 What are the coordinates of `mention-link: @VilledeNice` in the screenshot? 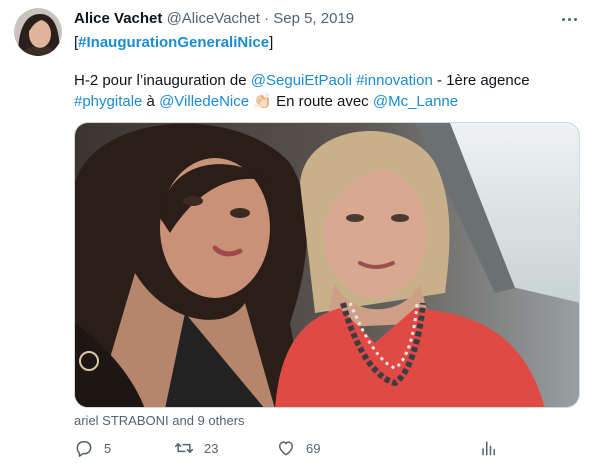 It's located at (204, 101).